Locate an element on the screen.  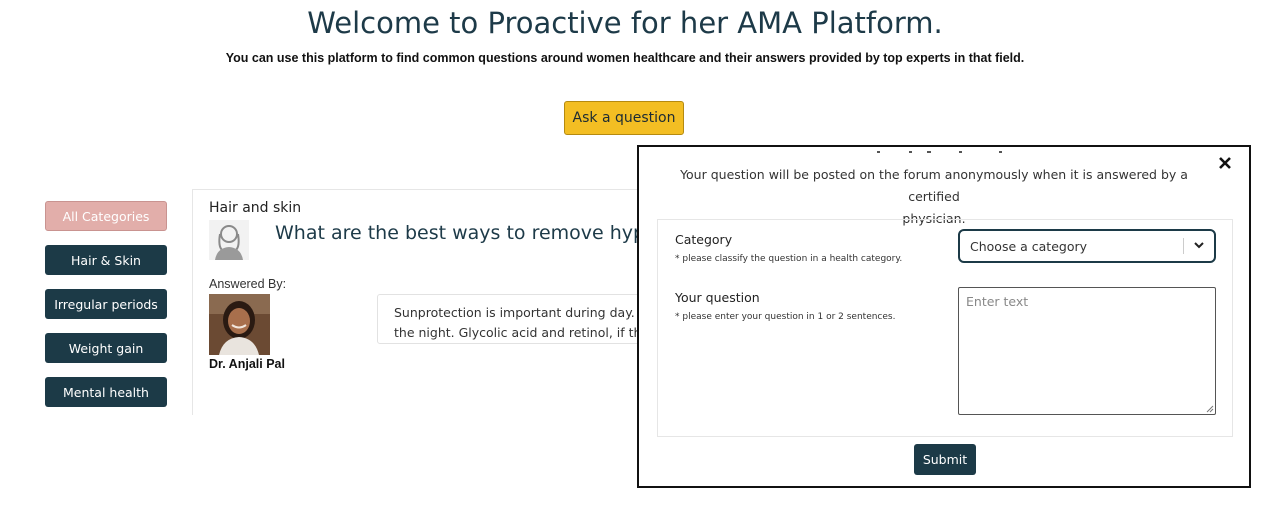
category-irregular-periods-button: Irregular periods is located at coordinates (106, 304).